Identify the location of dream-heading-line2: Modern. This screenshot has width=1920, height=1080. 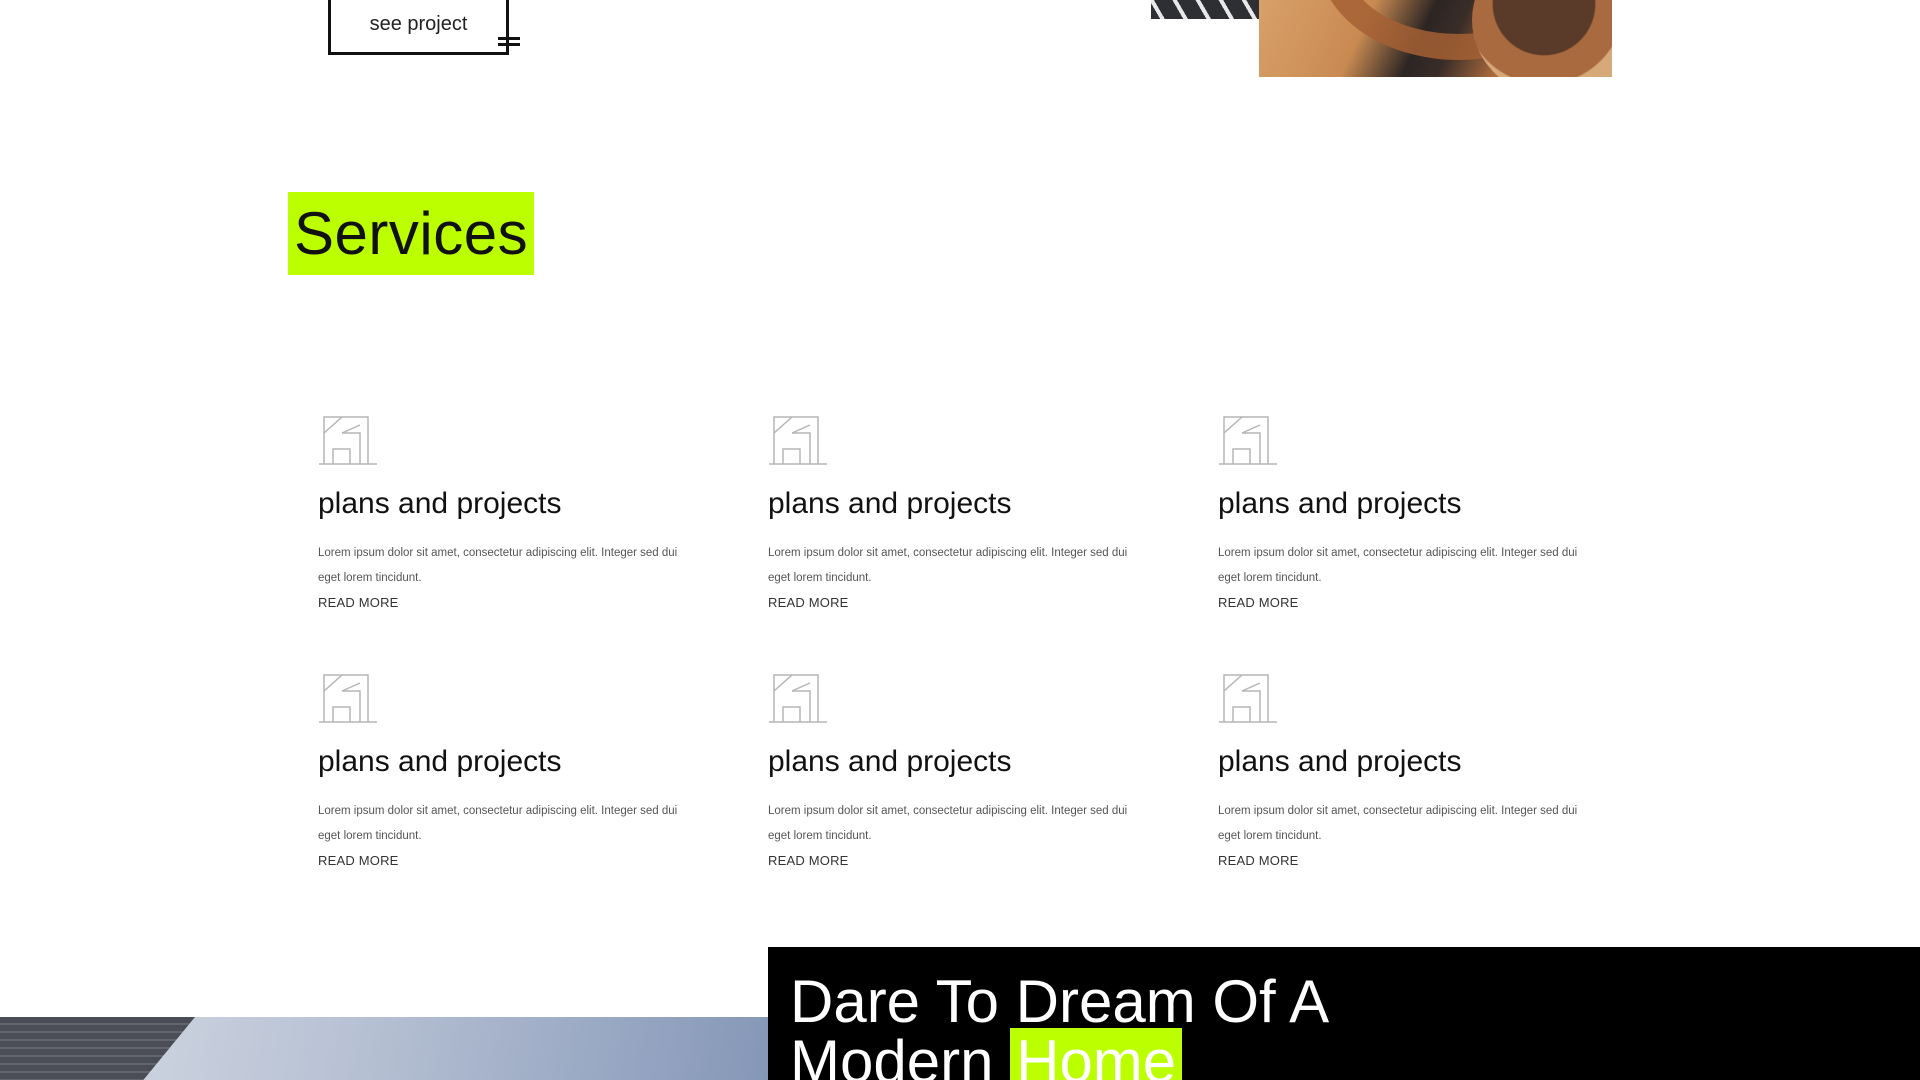
(892, 1054).